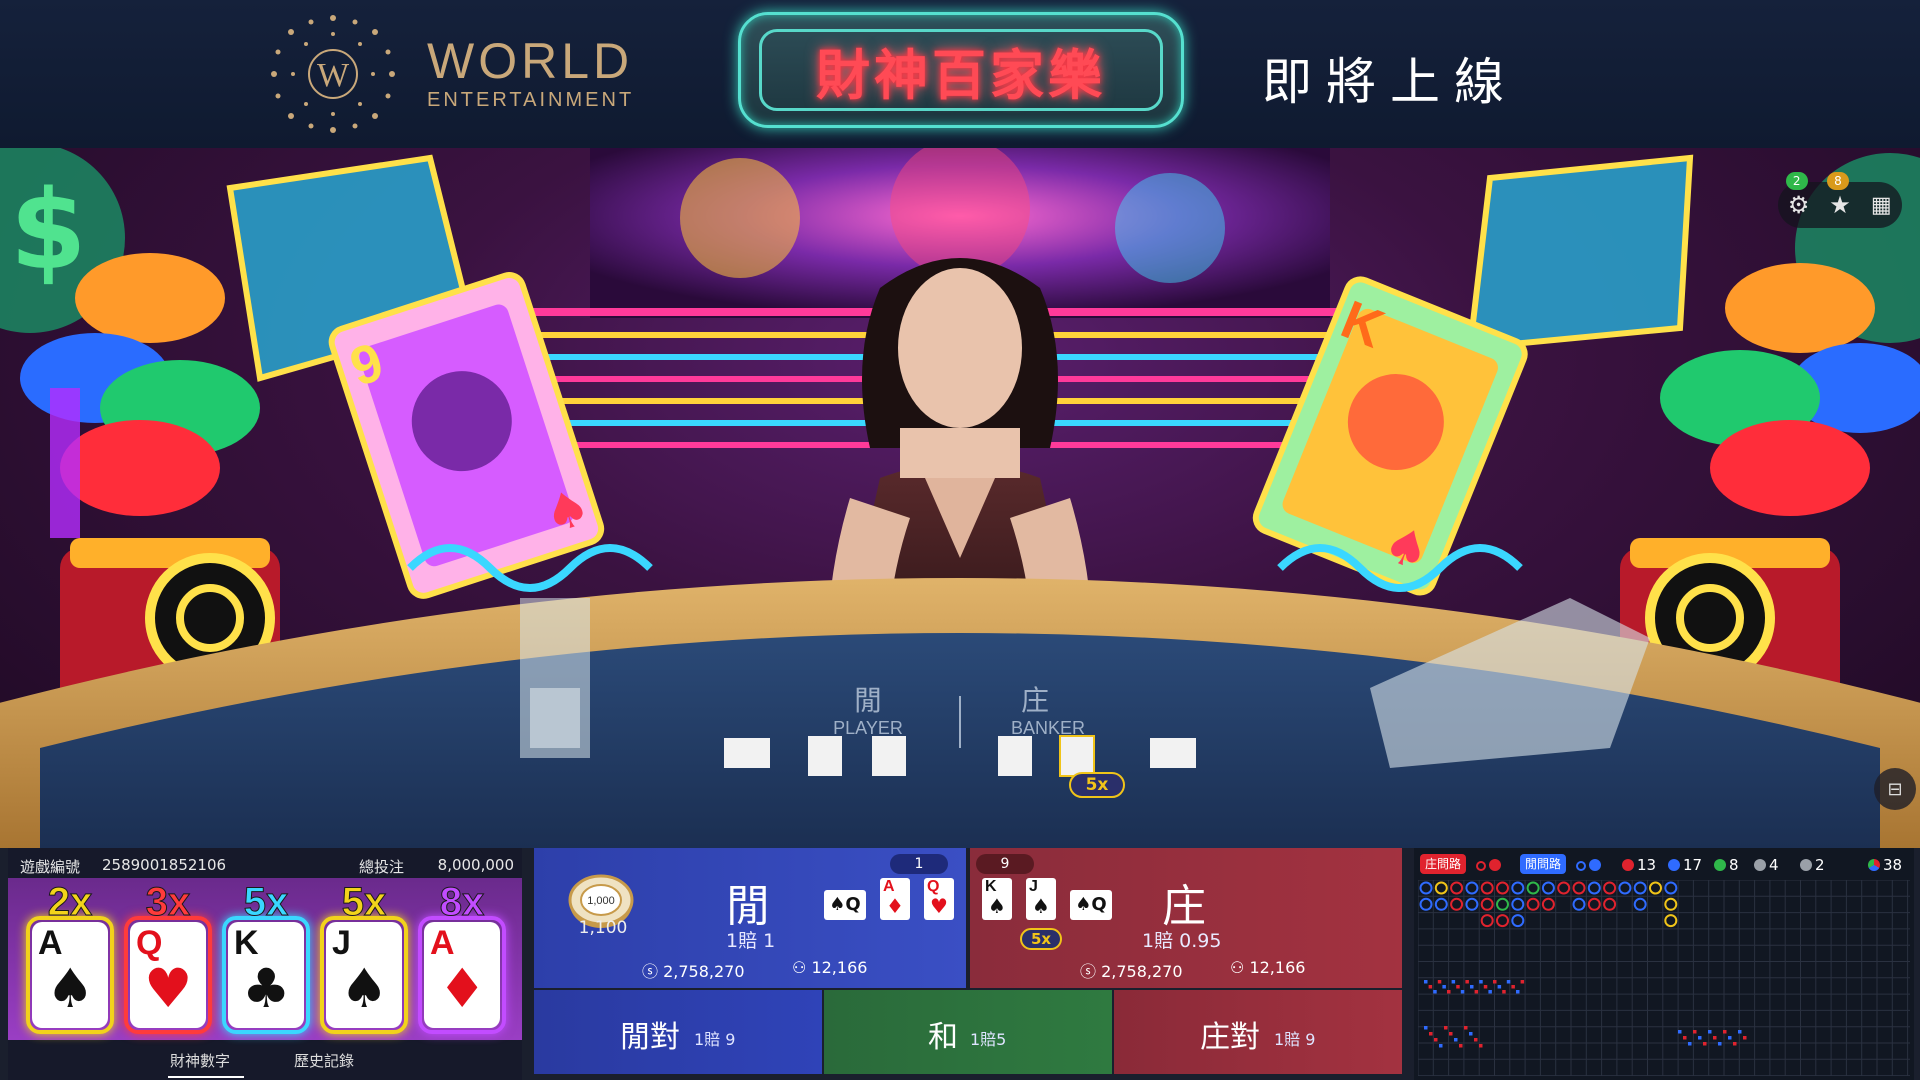  I want to click on favorite-button: ★ 8, so click(1840, 197).